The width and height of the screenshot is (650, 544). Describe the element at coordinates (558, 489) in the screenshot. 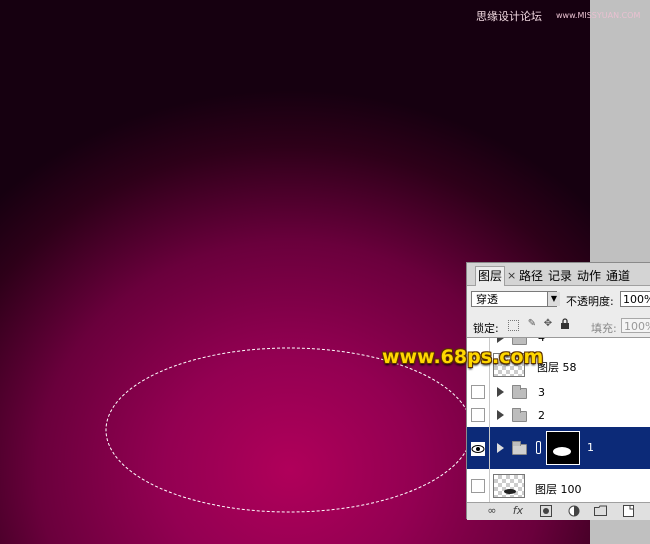

I see `layer-name: 图层 100` at that location.